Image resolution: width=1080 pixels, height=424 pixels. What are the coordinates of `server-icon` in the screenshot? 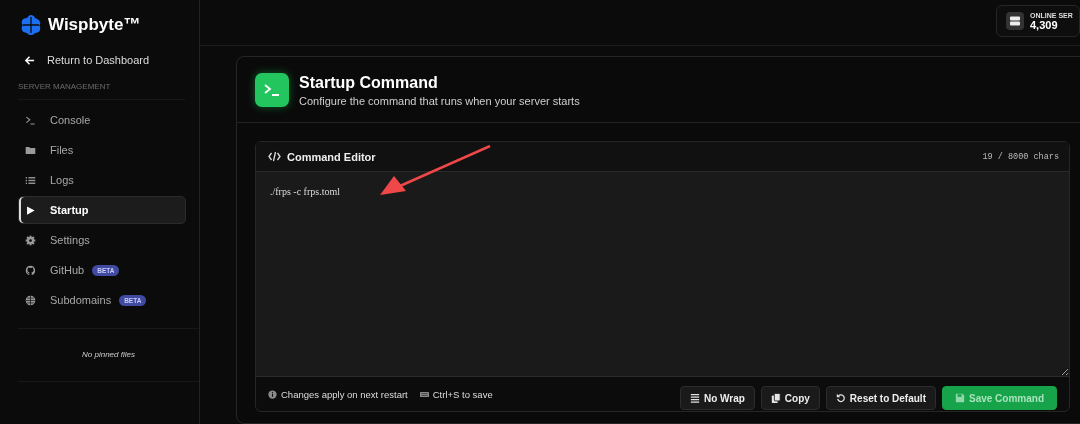 It's located at (1015, 21).